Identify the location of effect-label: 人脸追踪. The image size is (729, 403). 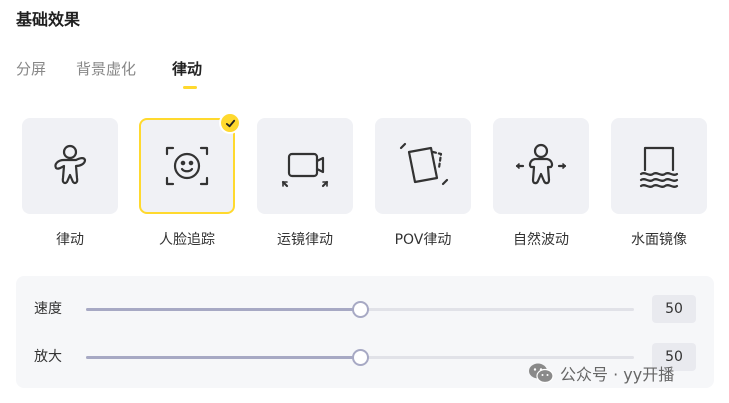
(187, 240).